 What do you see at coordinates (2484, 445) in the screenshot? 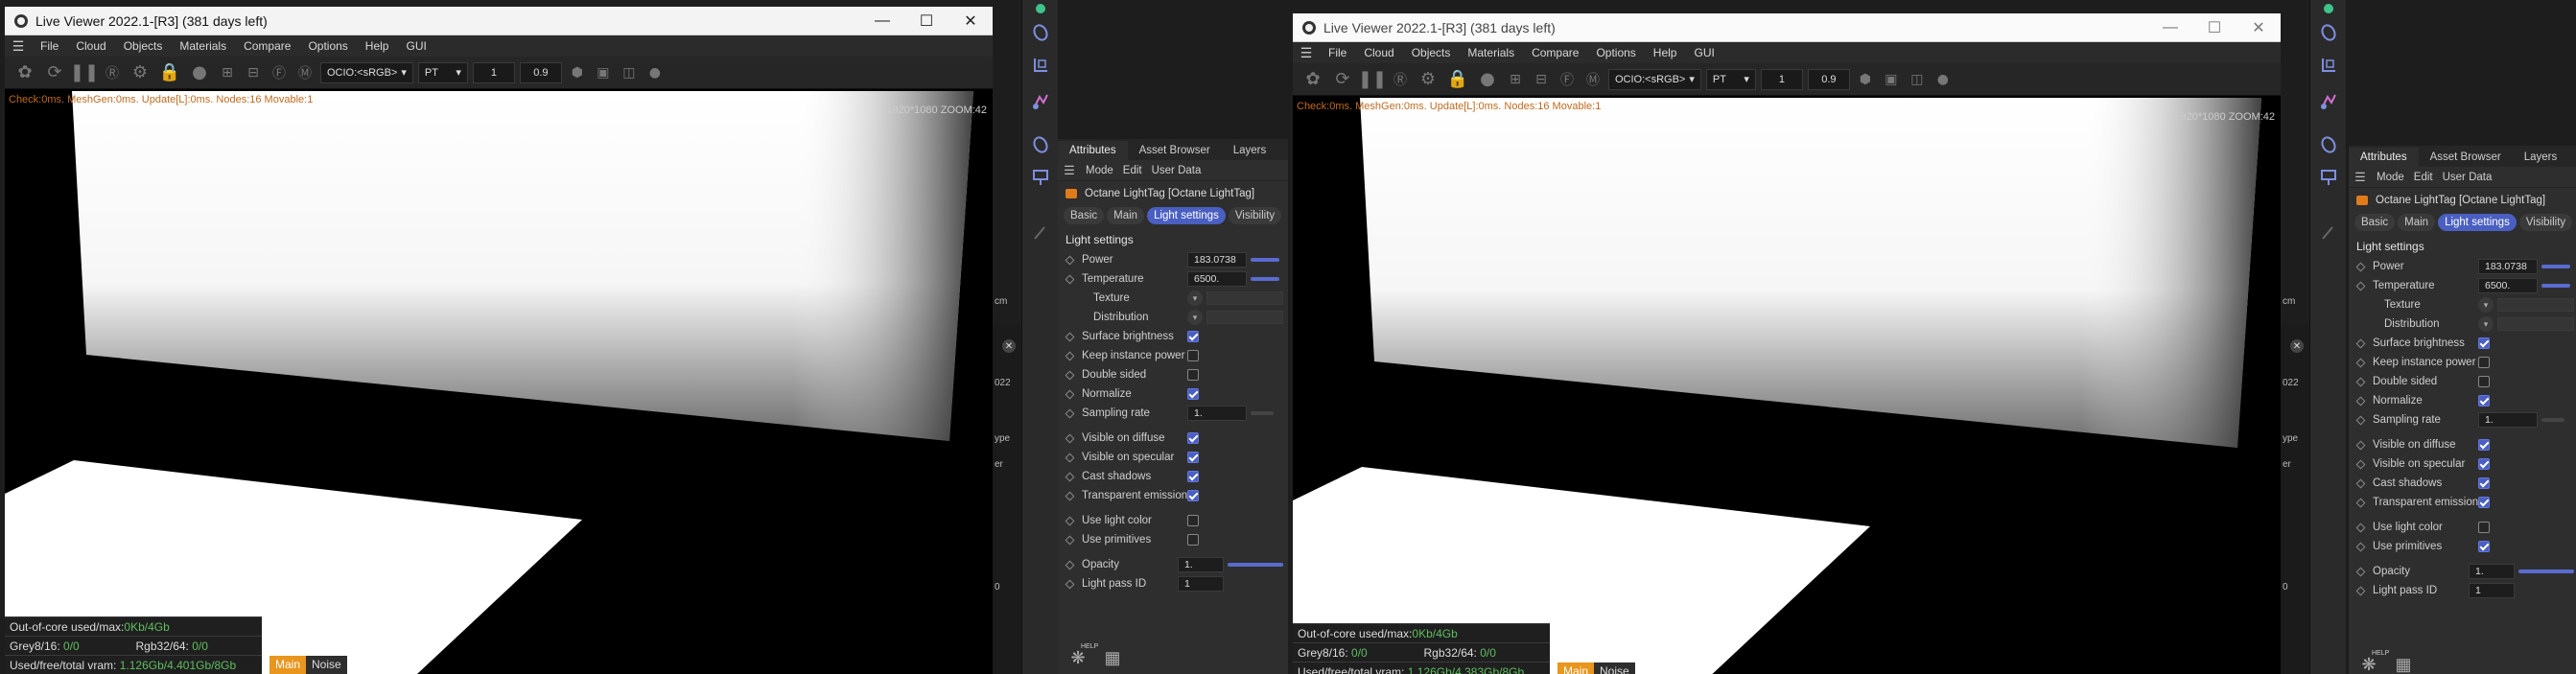
I see `visible-on-diffuse-checkbox` at bounding box center [2484, 445].